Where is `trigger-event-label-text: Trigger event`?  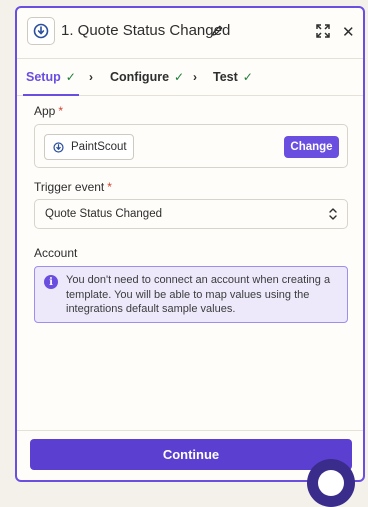
trigger-event-label-text: Trigger event is located at coordinates (69, 187).